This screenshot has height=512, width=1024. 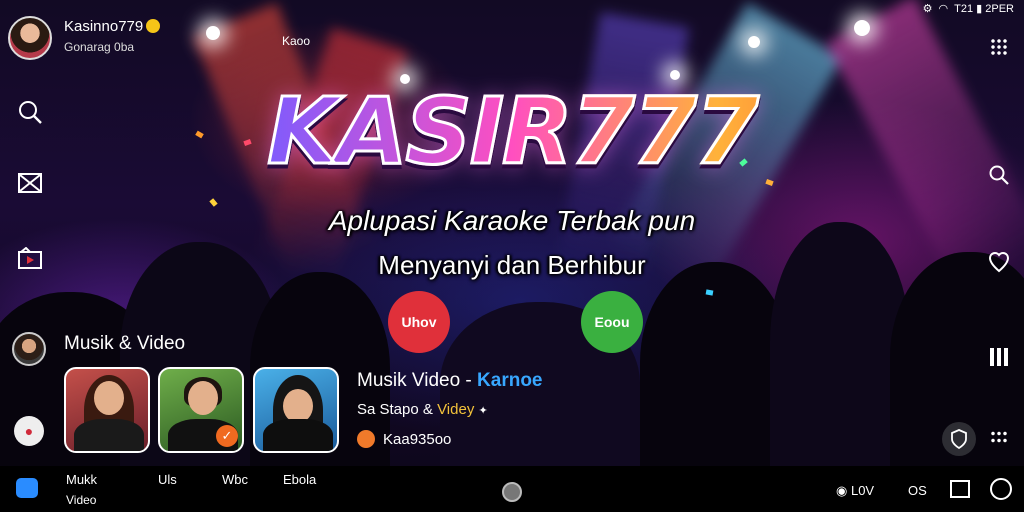 I want to click on screen-icon, so click(x=960, y=489).